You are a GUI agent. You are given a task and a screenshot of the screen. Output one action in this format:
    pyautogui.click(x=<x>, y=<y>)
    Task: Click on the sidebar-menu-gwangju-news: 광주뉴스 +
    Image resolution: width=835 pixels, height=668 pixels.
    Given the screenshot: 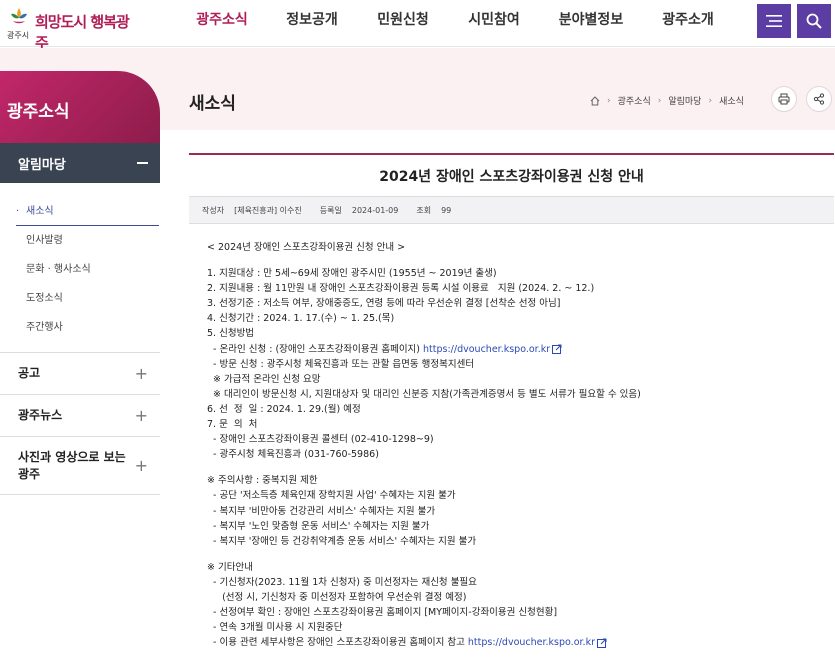 What is the action you would take?
    pyautogui.click(x=80, y=416)
    